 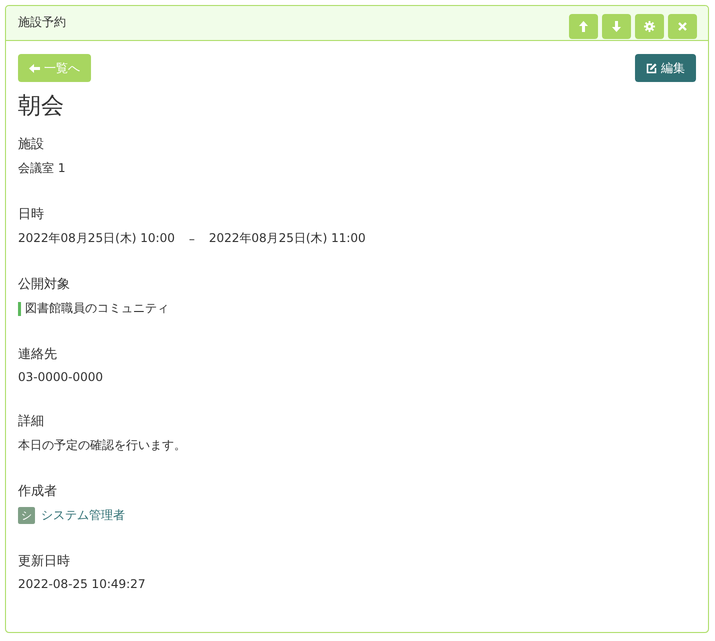 I want to click on settings-icon, so click(x=649, y=26).